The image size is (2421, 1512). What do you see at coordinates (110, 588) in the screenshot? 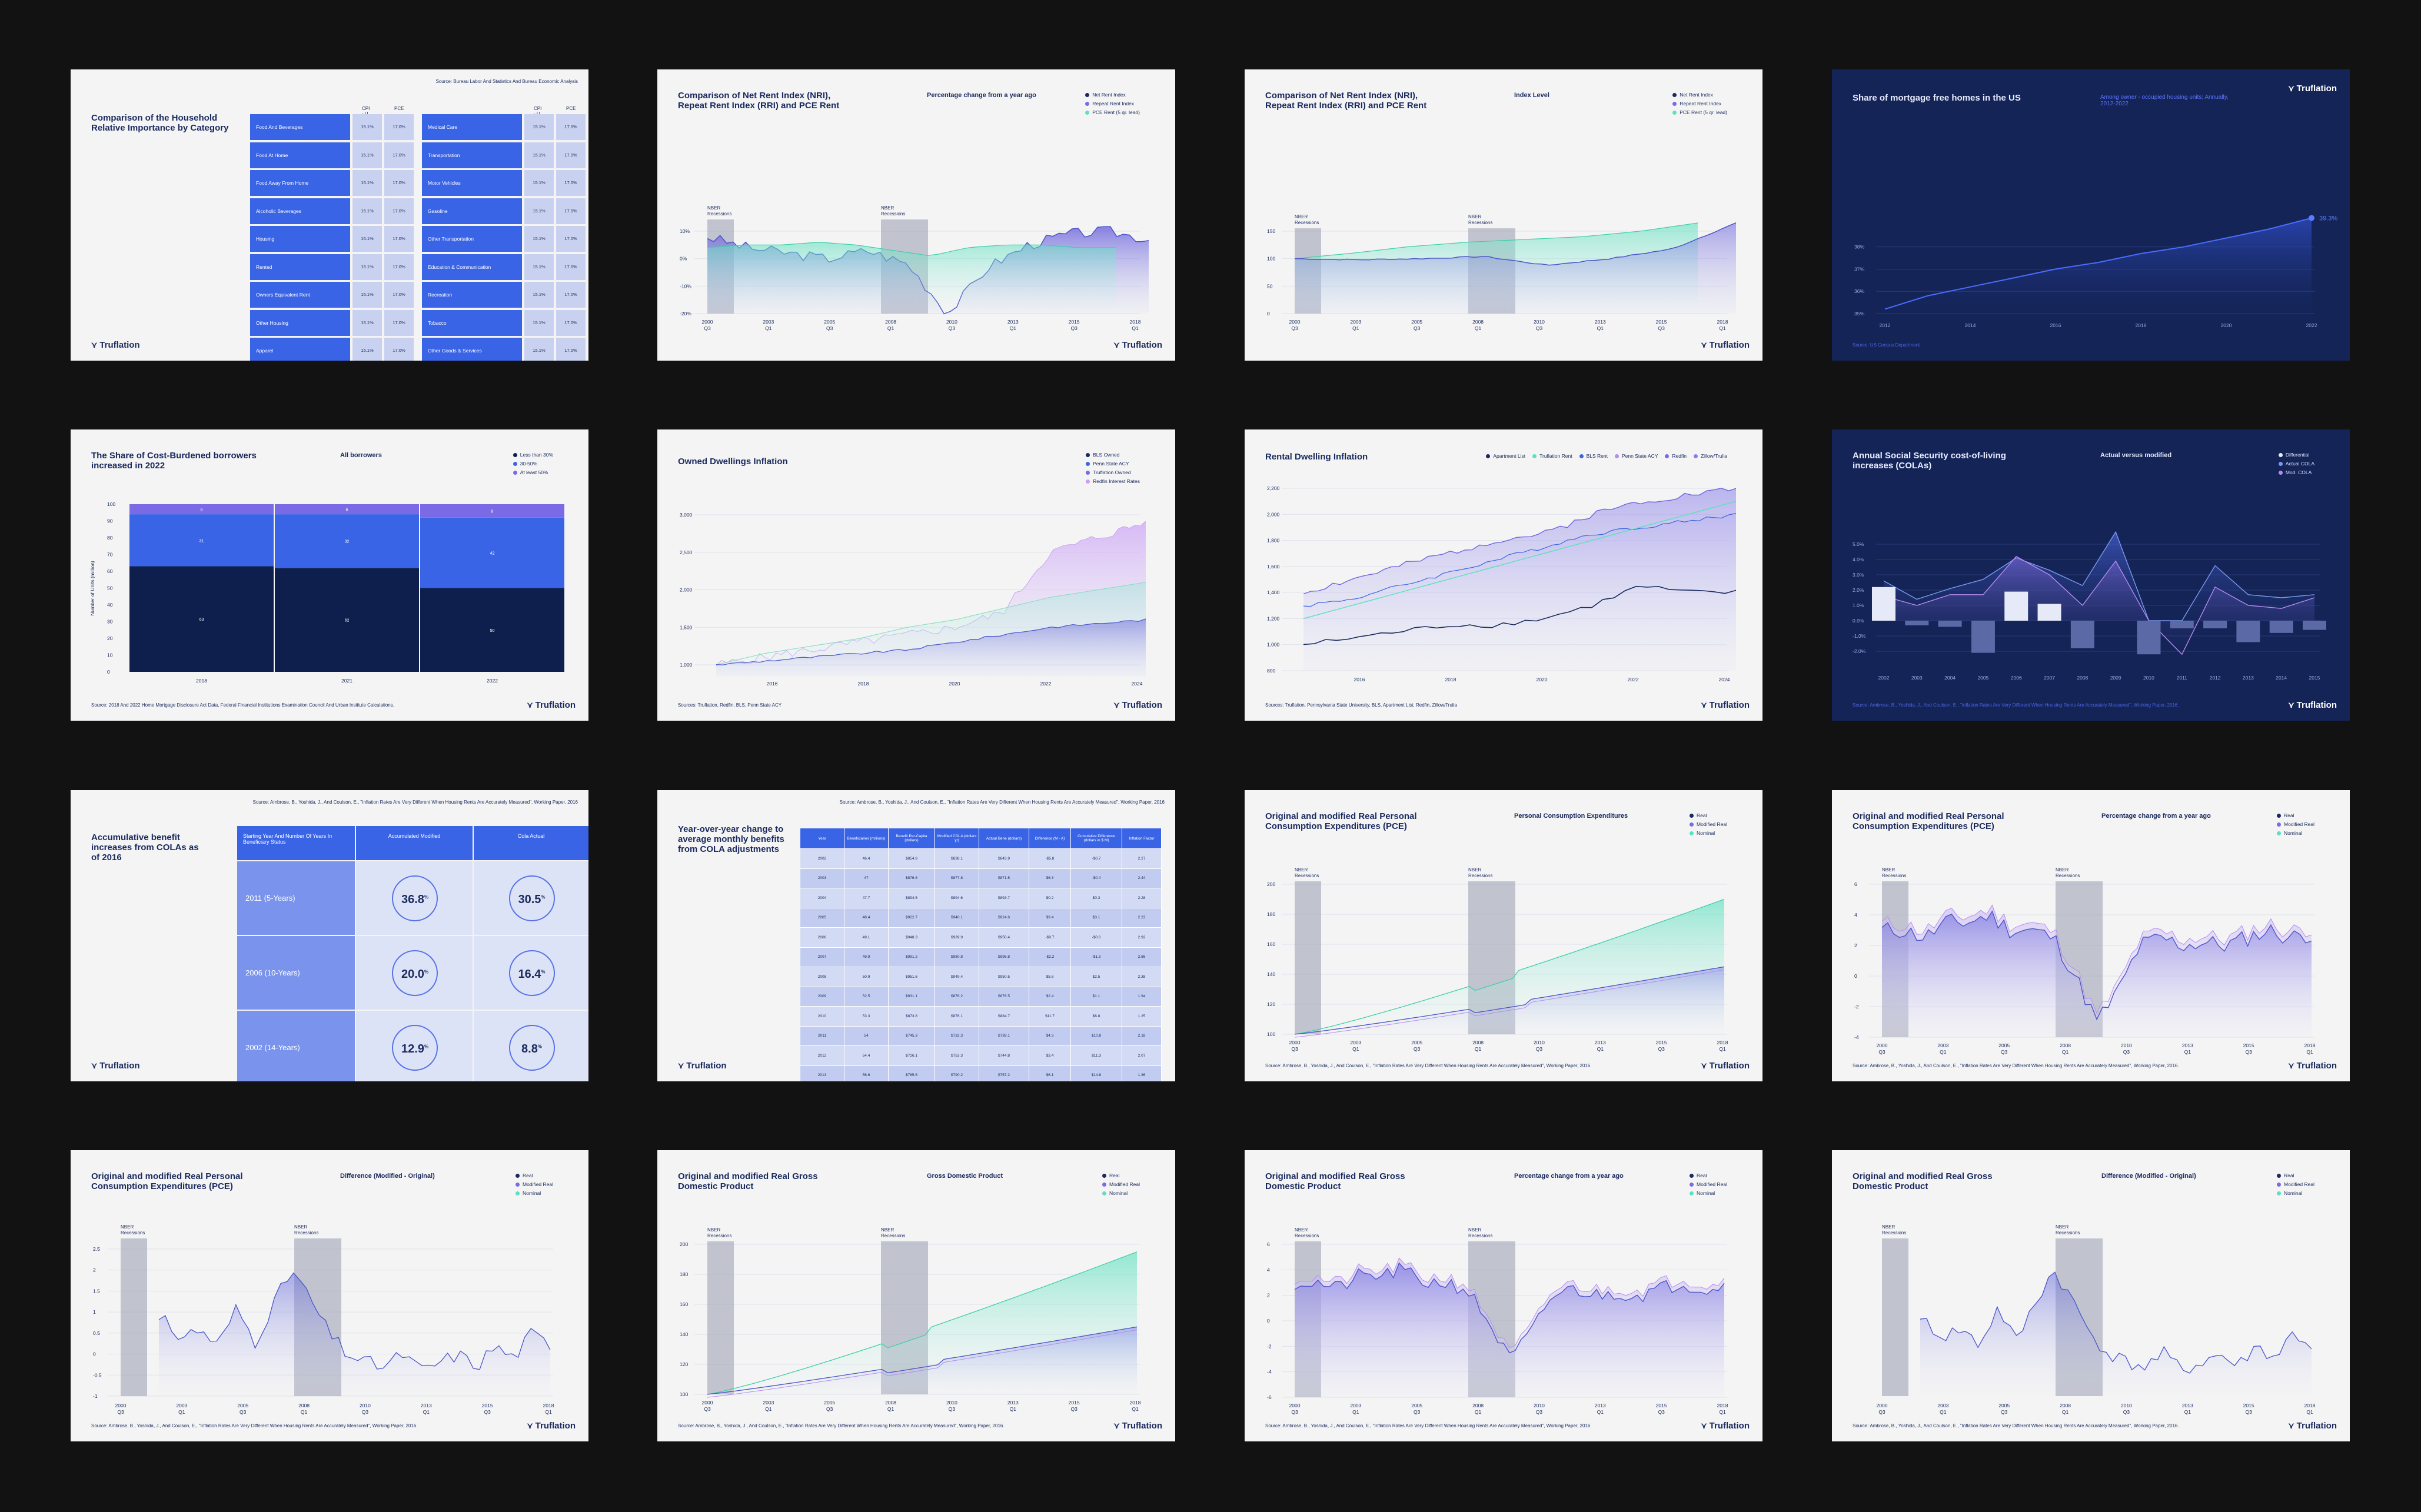
I see `y-tick-label: 50` at bounding box center [110, 588].